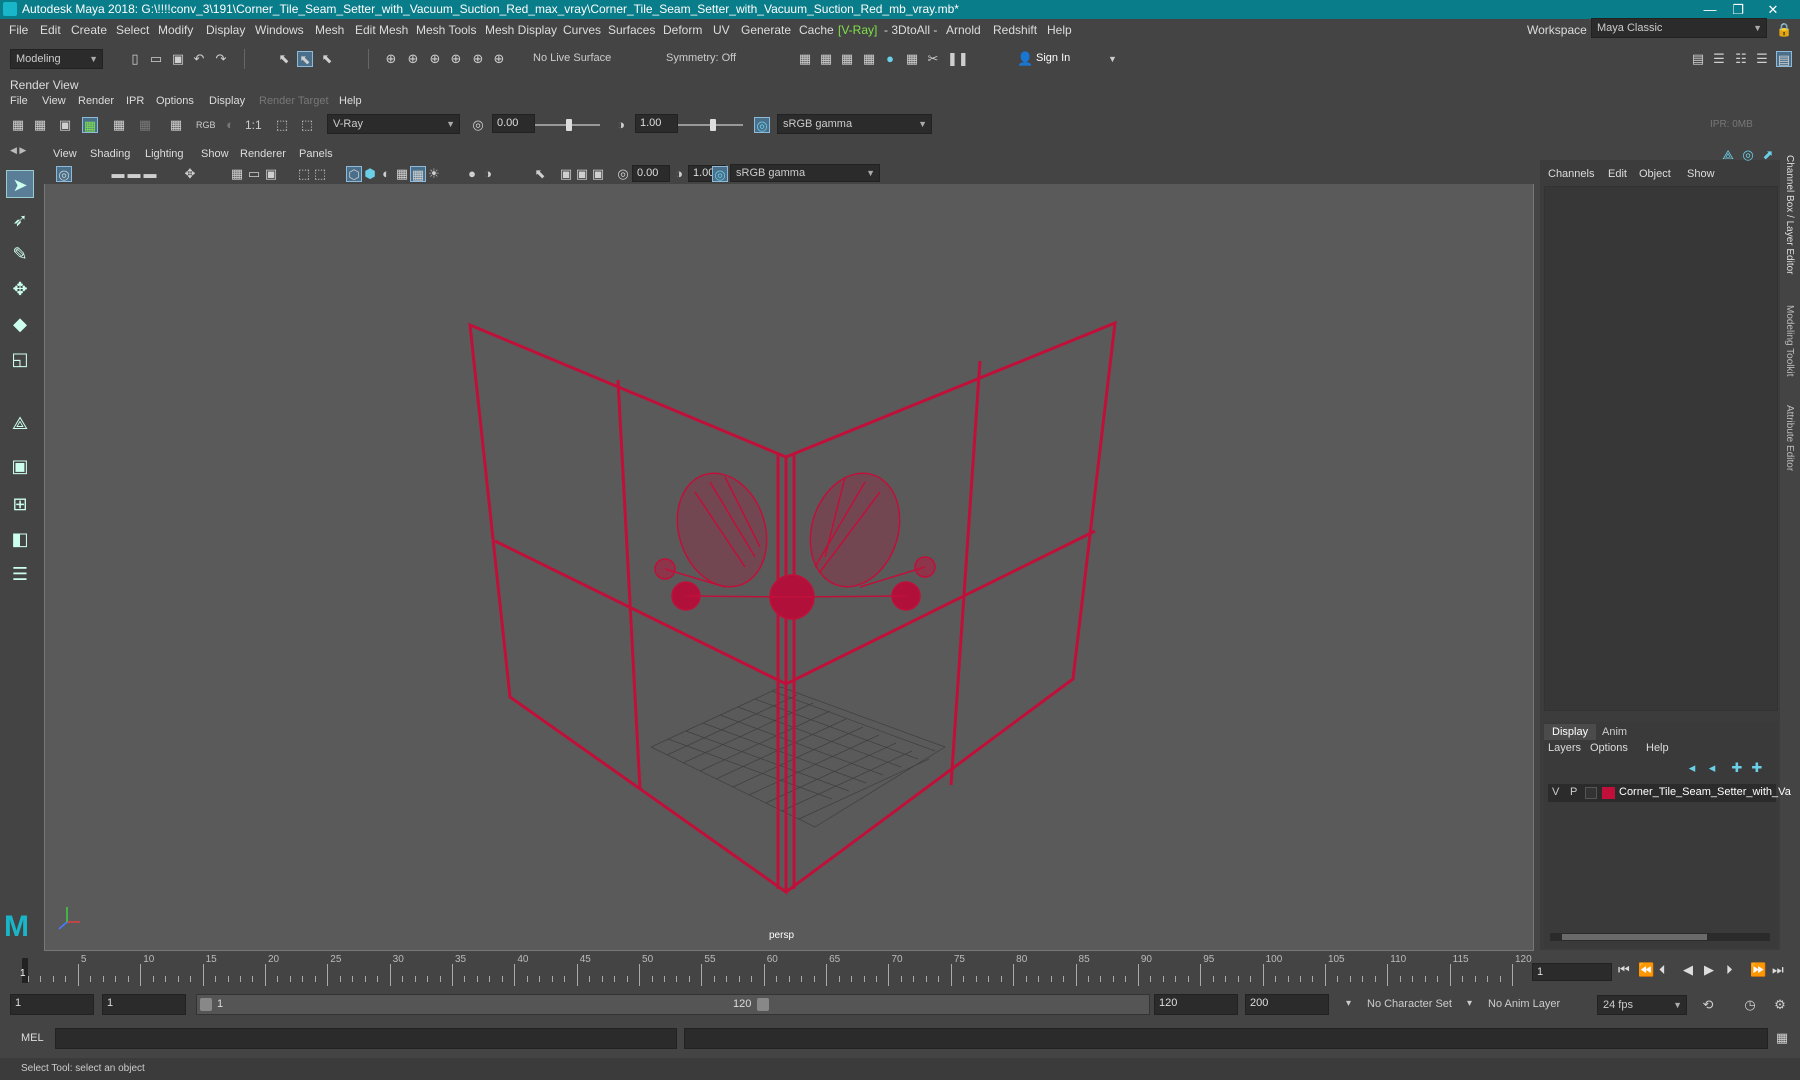 This screenshot has height=1080, width=1800. I want to click on auto-key-icon: ◷, so click(1750, 1005).